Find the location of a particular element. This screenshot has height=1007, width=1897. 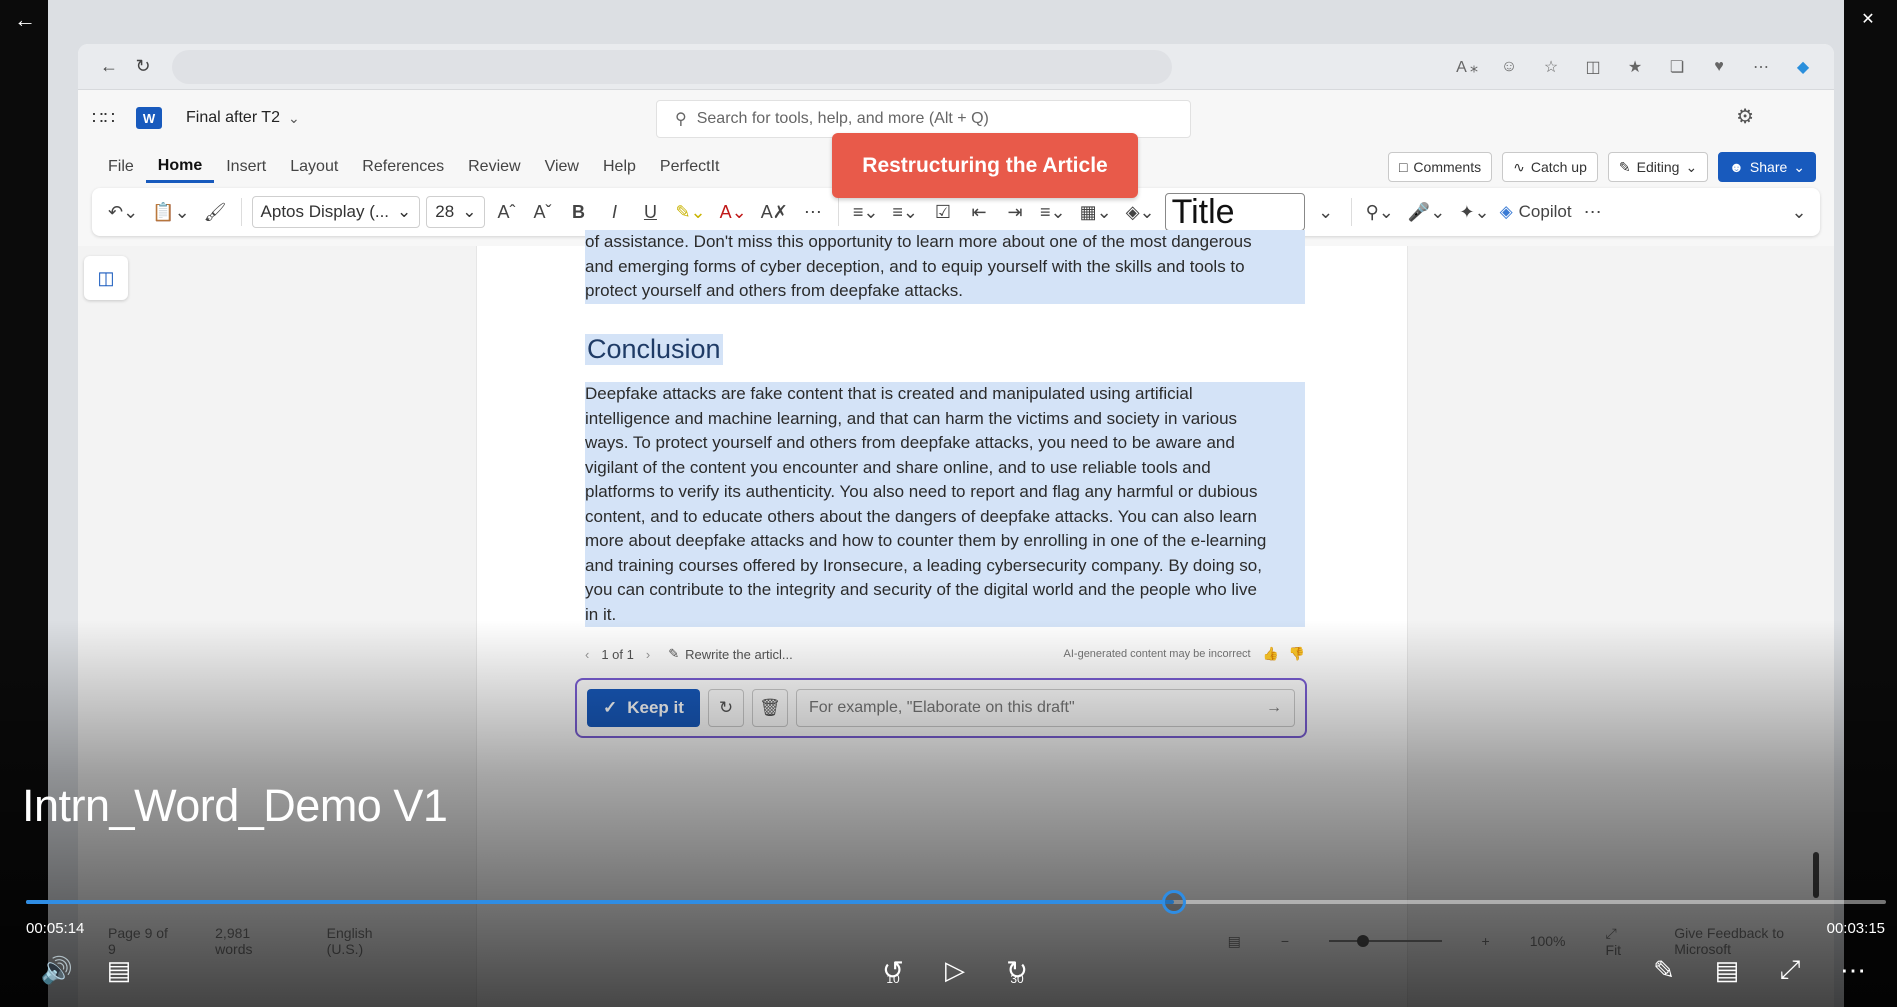

designer-wand-icon: ✦⌄ is located at coordinates (1474, 212).